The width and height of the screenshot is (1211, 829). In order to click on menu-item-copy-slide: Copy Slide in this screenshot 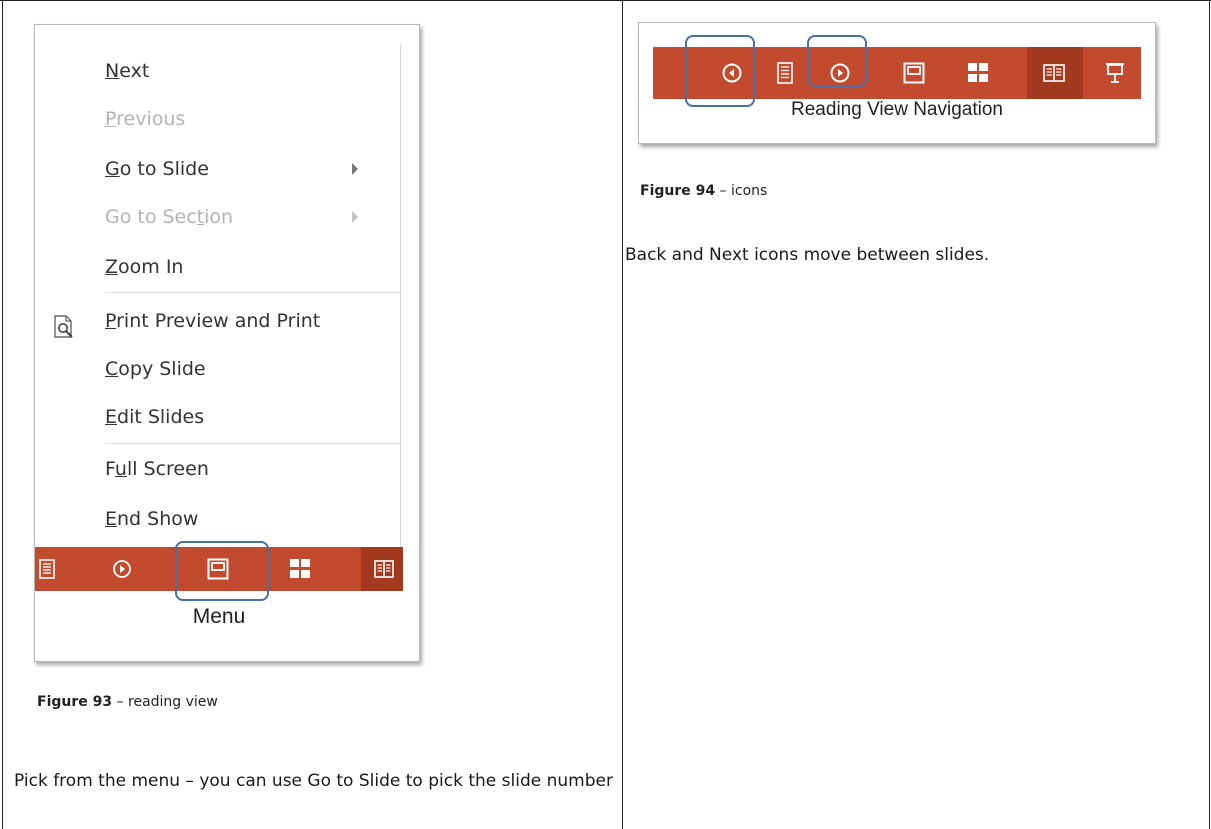, I will do `click(155, 369)`.